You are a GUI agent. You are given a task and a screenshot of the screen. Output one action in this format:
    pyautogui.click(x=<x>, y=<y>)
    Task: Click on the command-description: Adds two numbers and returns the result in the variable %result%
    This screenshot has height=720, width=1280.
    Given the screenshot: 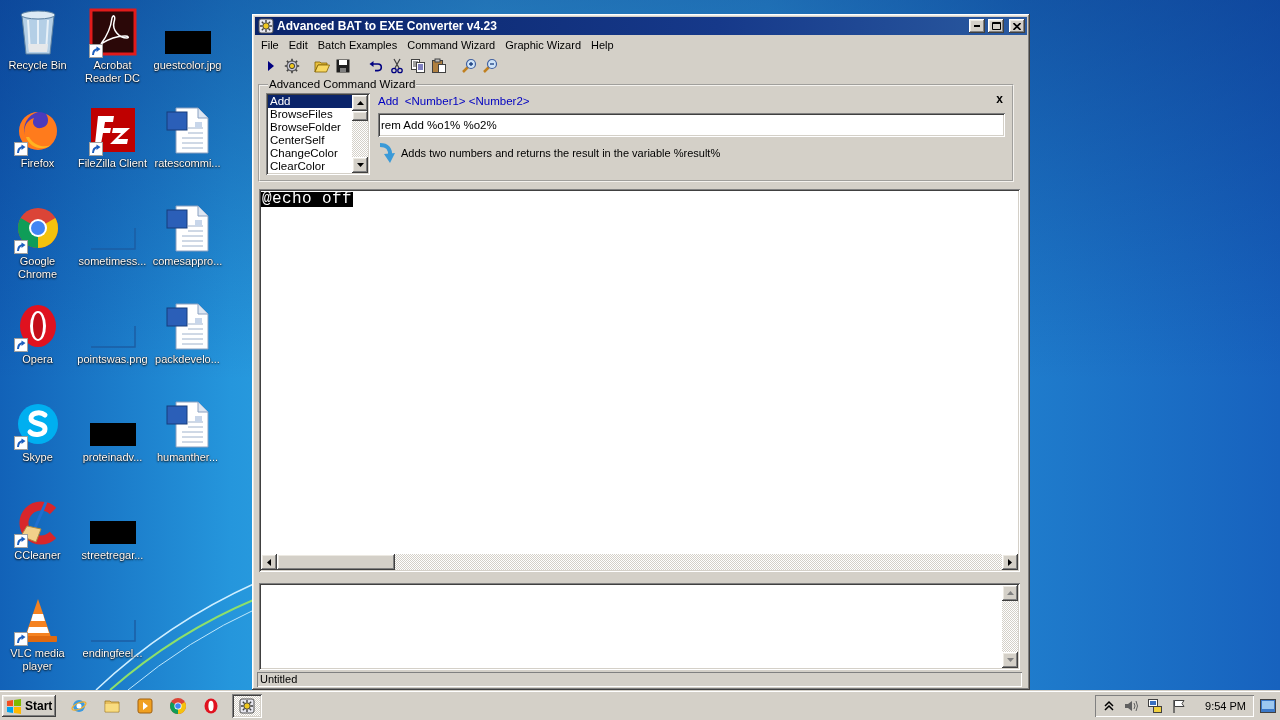 What is the action you would take?
    pyautogui.click(x=561, y=153)
    